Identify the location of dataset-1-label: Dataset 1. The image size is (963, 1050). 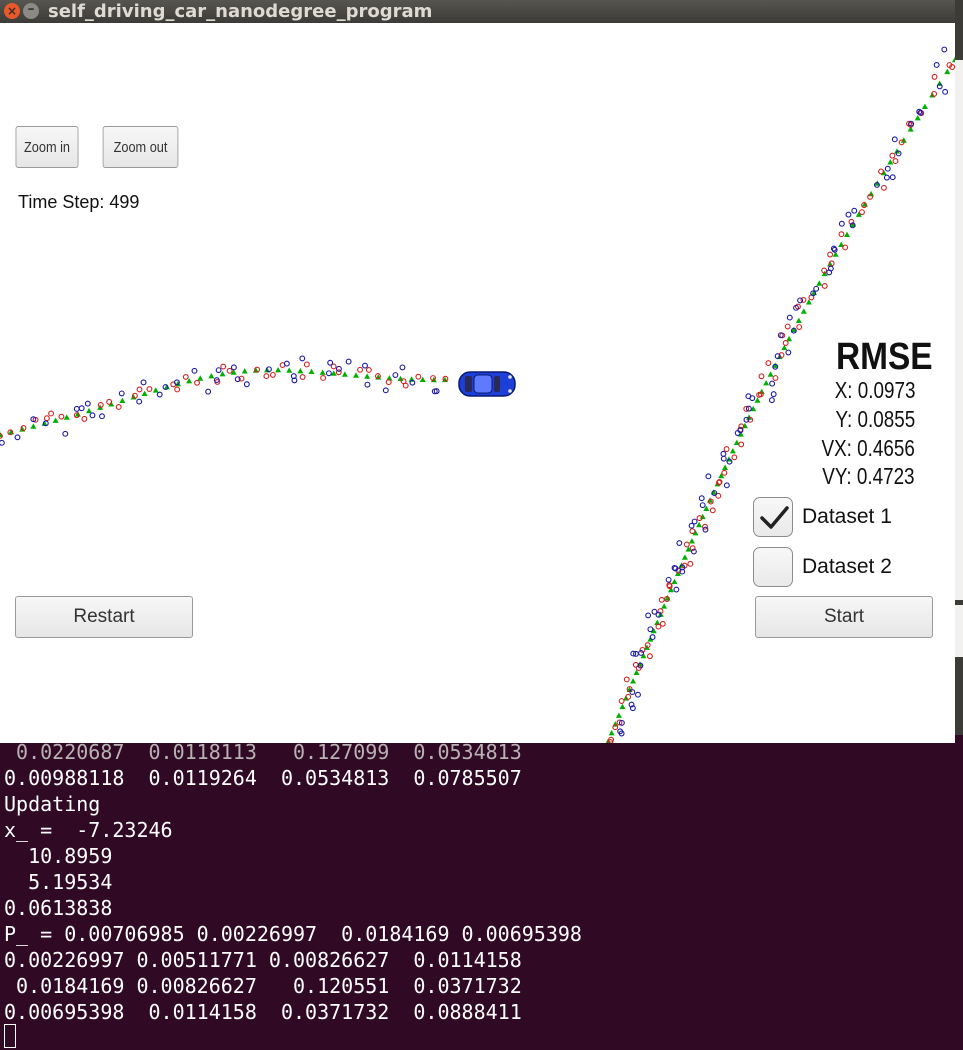
(847, 517).